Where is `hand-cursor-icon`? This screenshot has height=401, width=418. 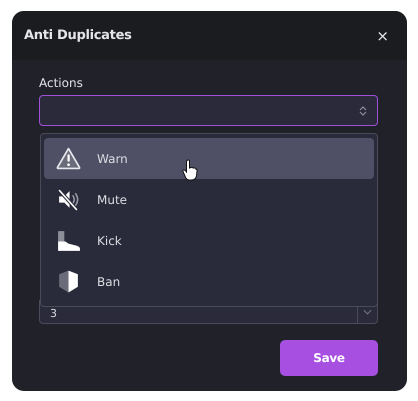 hand-cursor-icon is located at coordinates (190, 170).